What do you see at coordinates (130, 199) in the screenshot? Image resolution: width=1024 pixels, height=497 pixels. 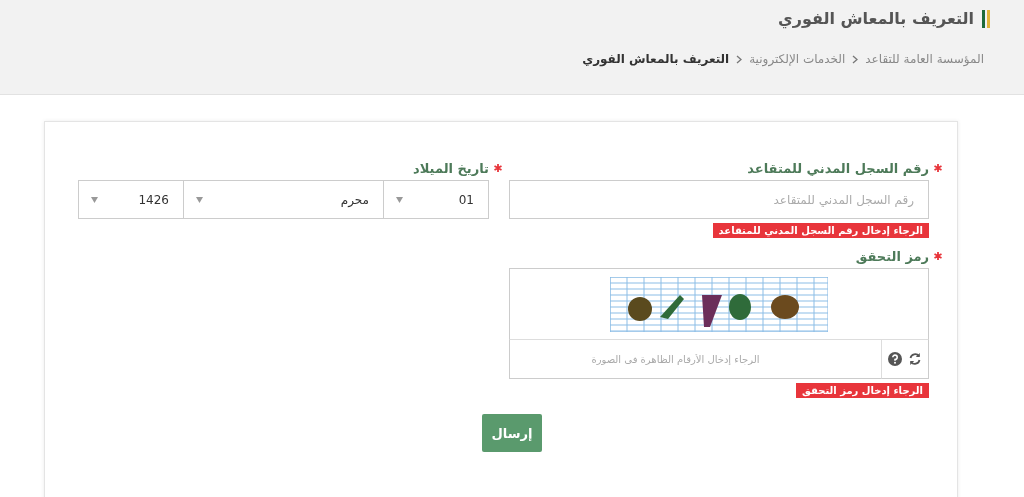 I see `dropdown: 1426` at bounding box center [130, 199].